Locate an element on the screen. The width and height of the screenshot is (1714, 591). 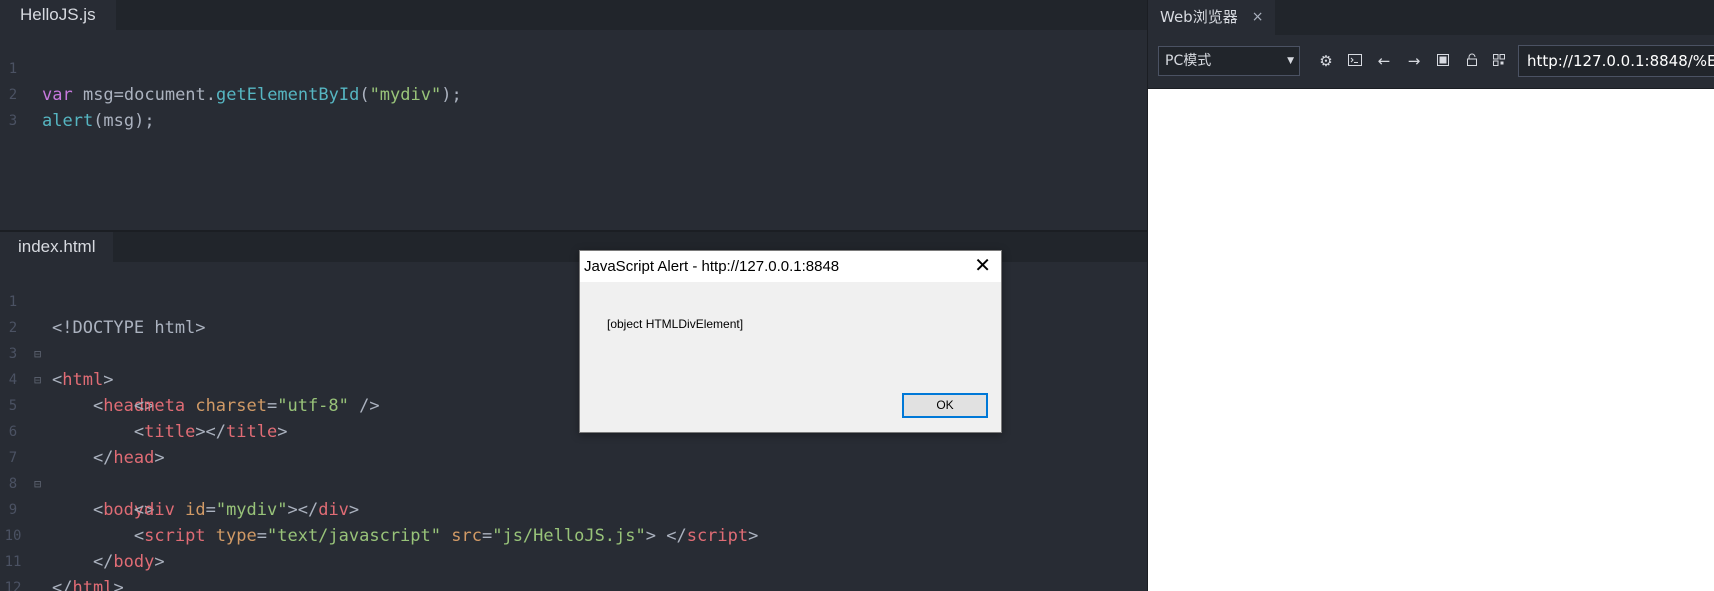
close-icon: × is located at coordinates (1258, 17).